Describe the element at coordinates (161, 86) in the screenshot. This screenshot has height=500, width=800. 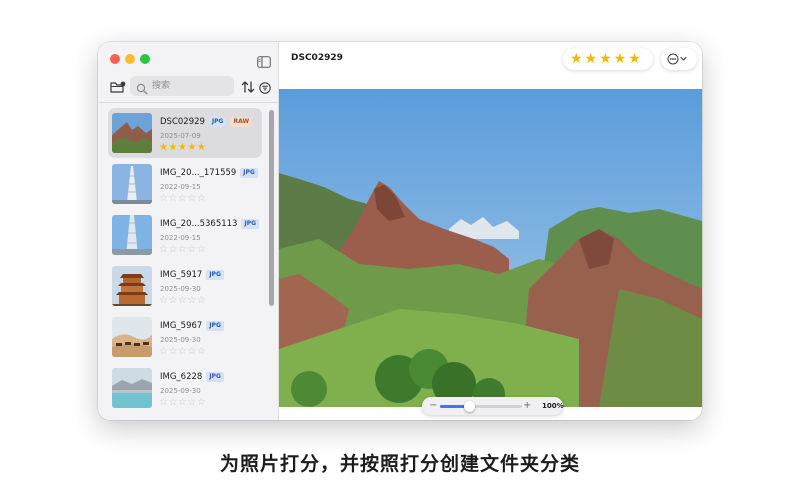
I see `search-placeholder: 搜索` at that location.